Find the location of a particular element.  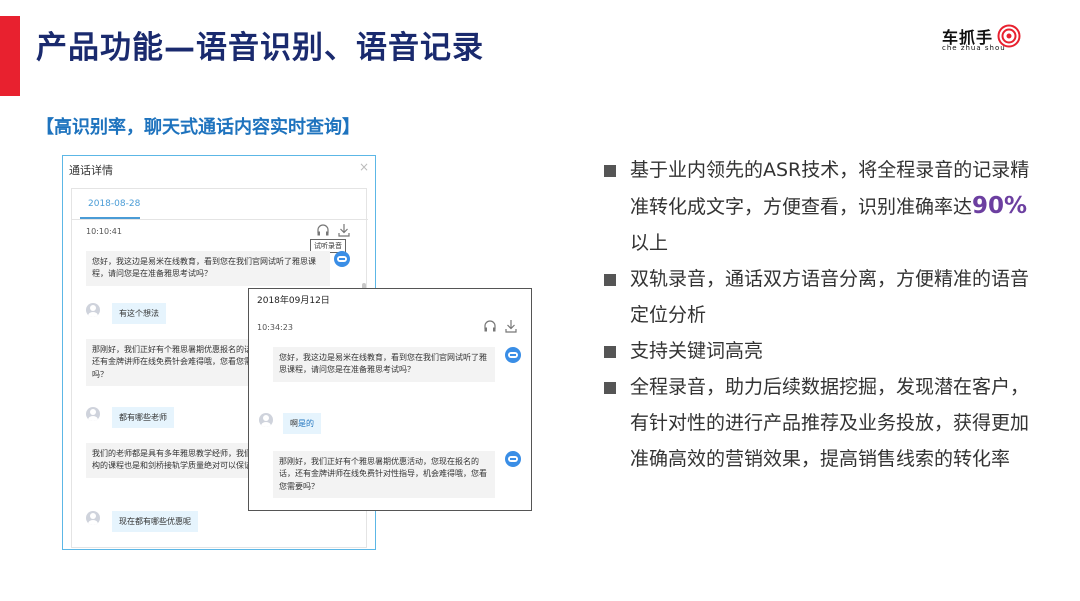

tab-date: 2018-08-28 is located at coordinates (114, 204).